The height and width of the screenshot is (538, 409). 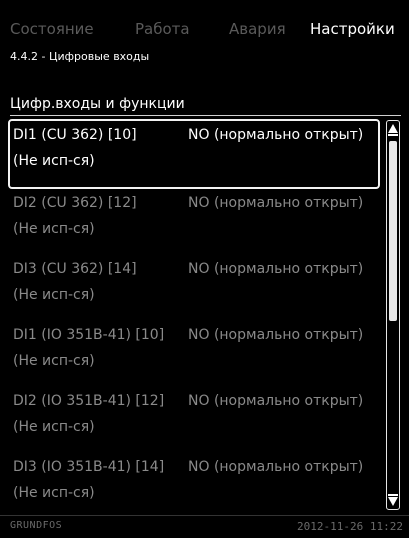 What do you see at coordinates (80, 56) in the screenshot?
I see `breadcrumb: 4.4.2 - Цифровые входы` at bounding box center [80, 56].